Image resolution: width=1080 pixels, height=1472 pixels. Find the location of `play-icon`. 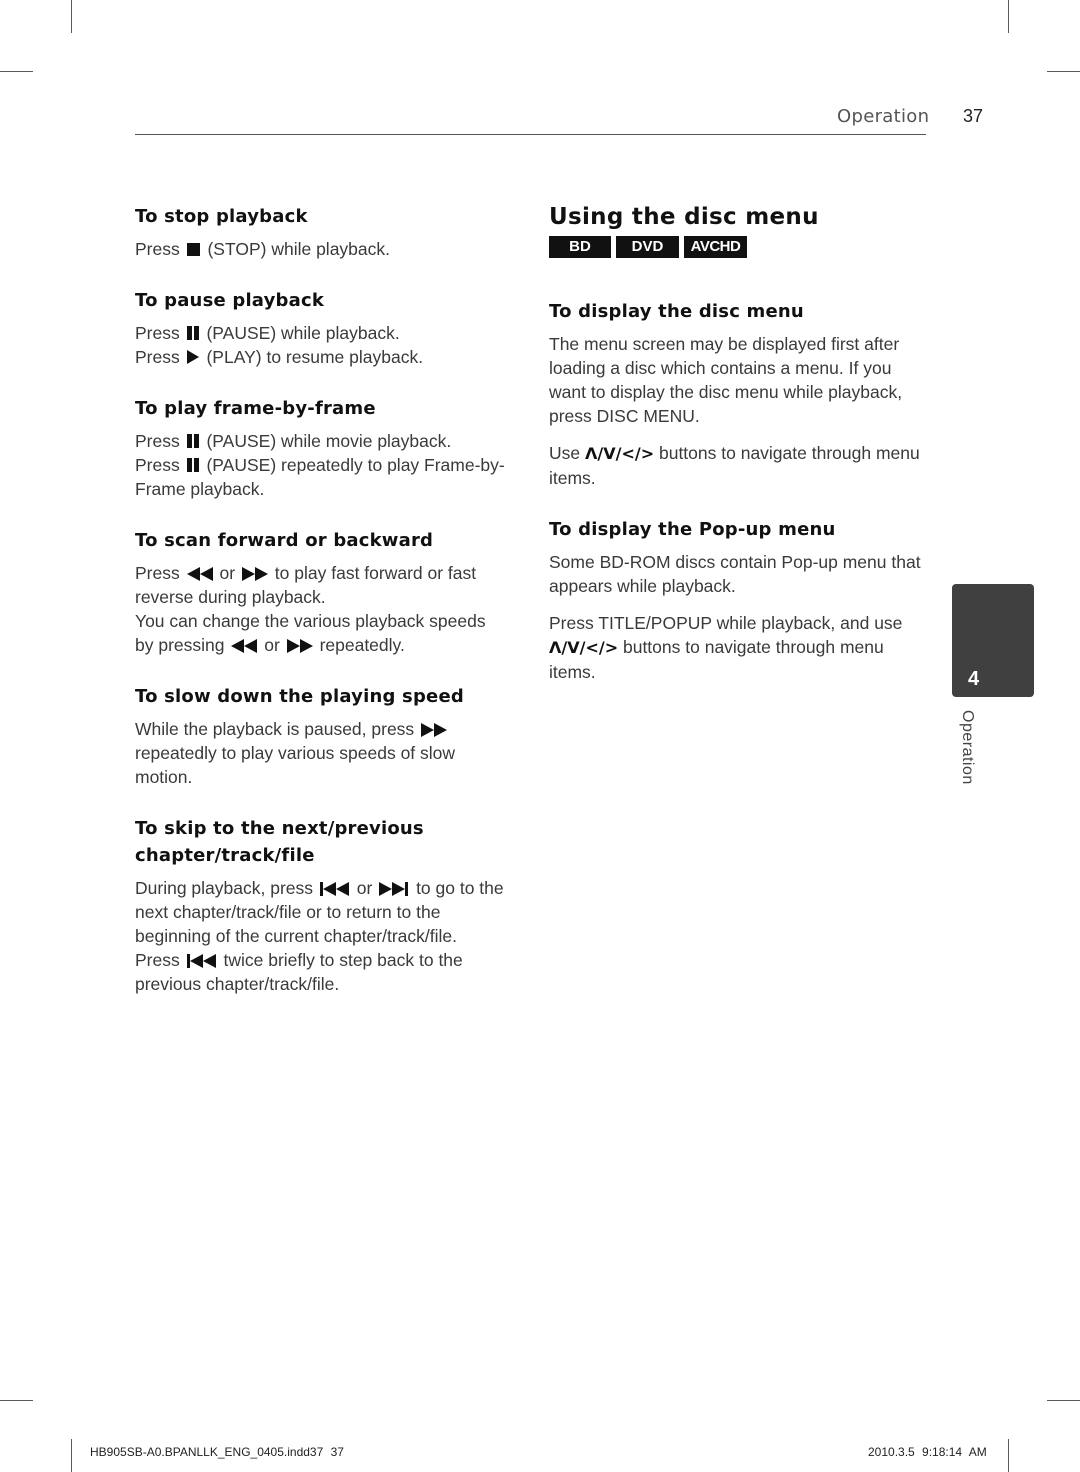

play-icon is located at coordinates (192, 357).